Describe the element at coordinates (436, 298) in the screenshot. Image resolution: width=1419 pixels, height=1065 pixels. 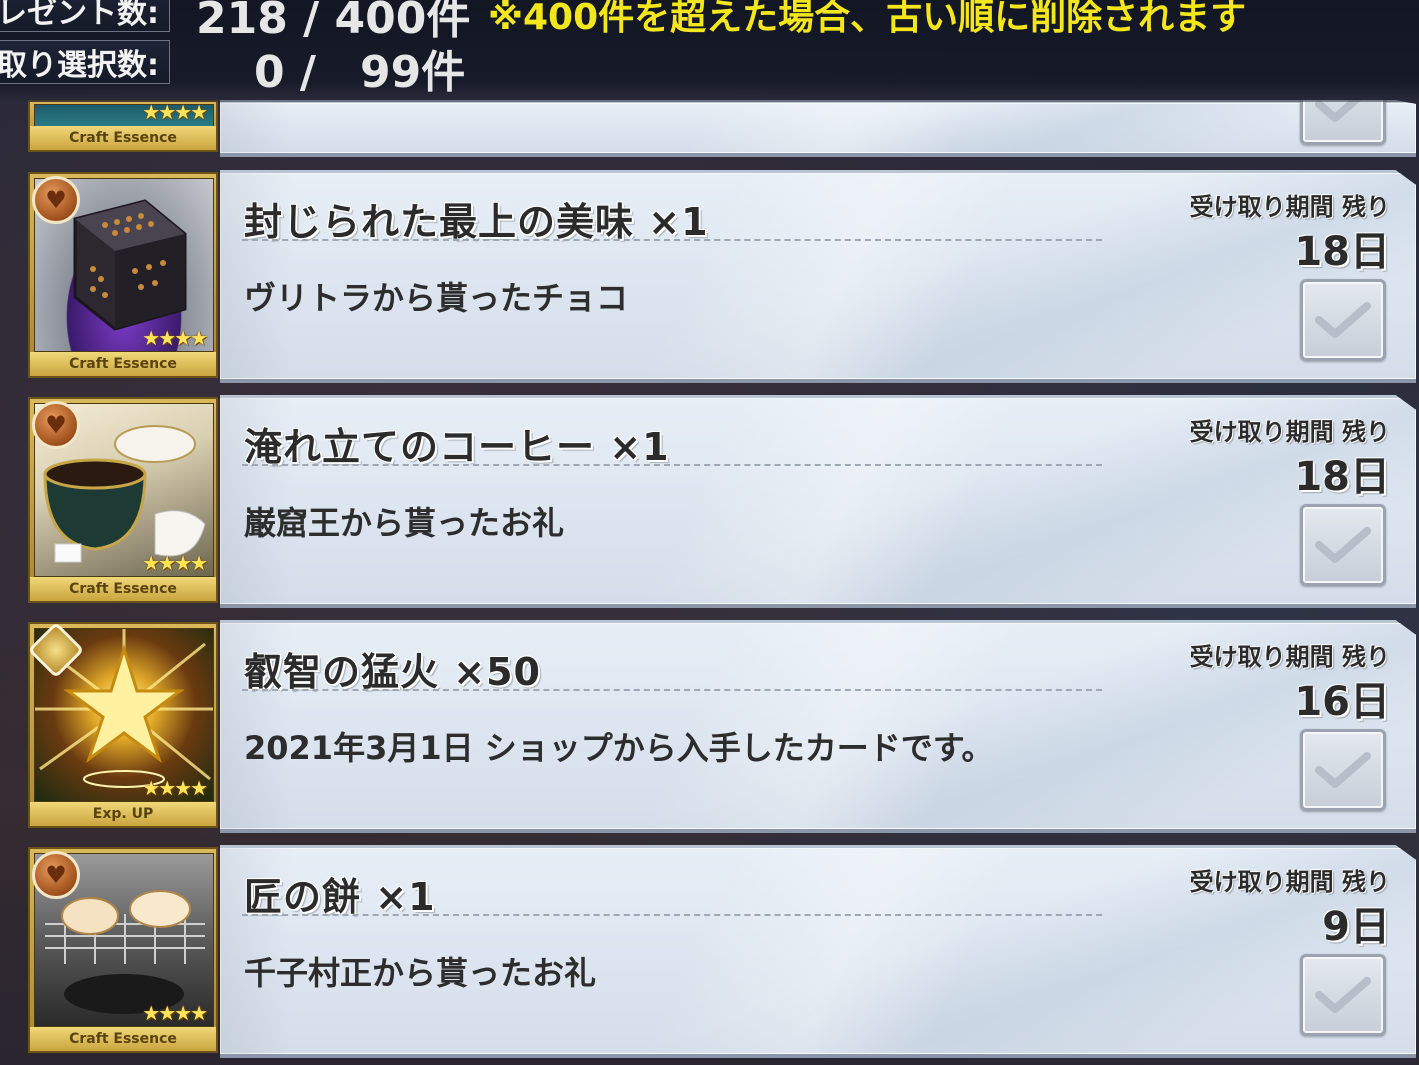
I see `item-description: ヴリトラから貰ったチョコ` at that location.